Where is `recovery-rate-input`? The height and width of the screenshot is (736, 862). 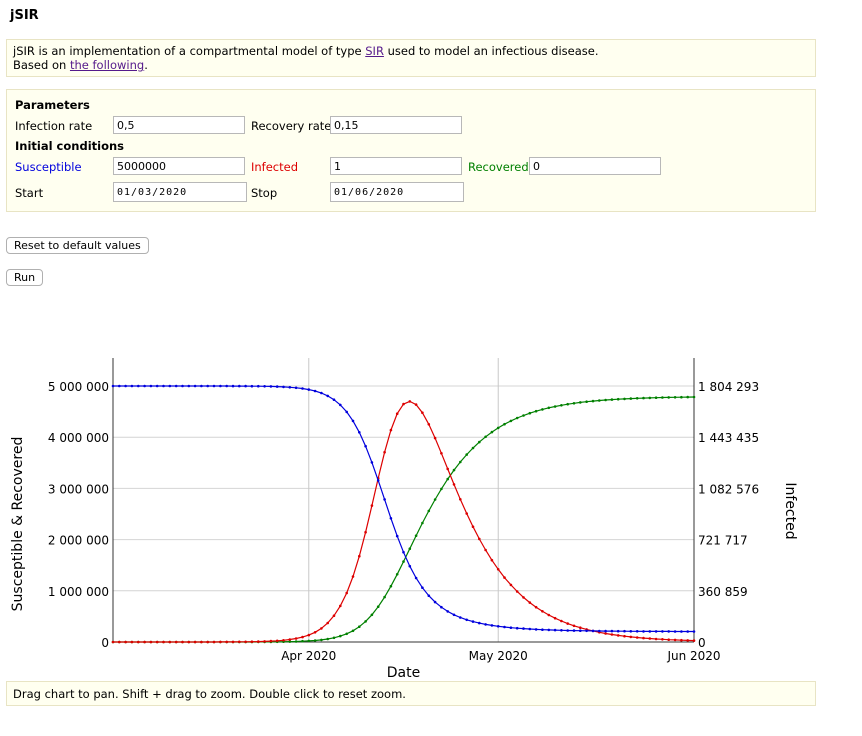 recovery-rate-input is located at coordinates (396, 125).